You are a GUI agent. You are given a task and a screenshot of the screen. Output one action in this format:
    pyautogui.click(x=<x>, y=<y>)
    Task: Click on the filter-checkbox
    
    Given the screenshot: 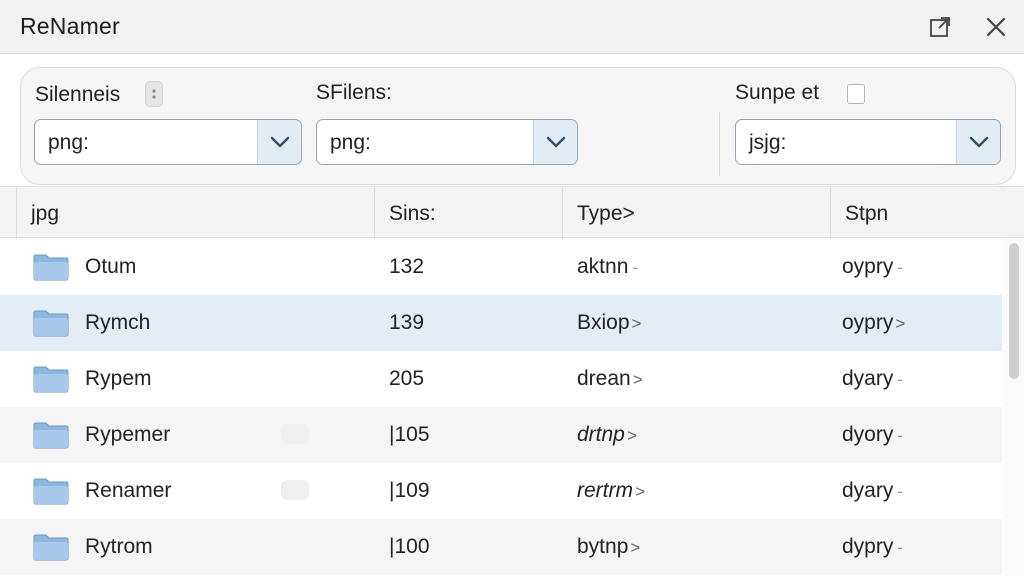 What is the action you would take?
    pyautogui.click(x=856, y=94)
    